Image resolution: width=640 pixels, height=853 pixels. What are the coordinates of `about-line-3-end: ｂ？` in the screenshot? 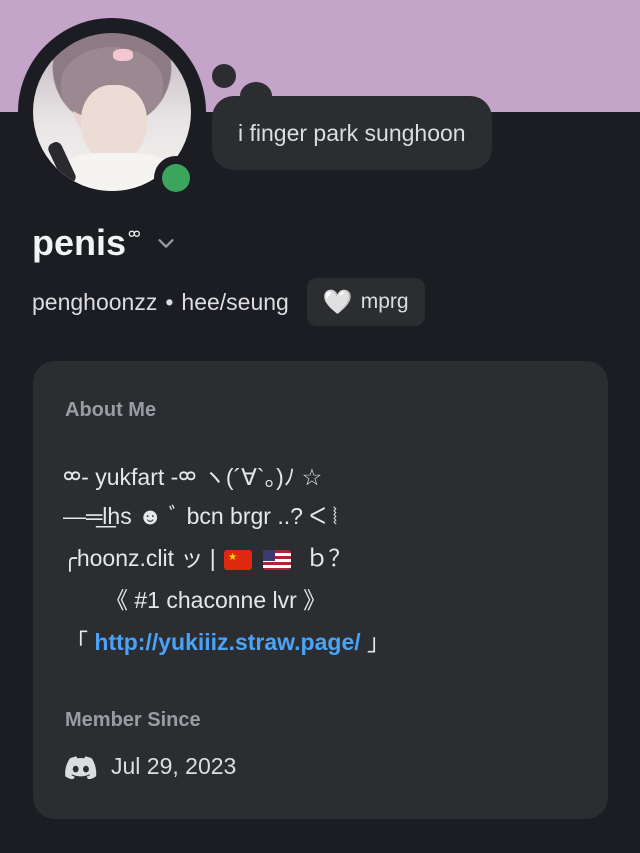 It's located at (328, 558).